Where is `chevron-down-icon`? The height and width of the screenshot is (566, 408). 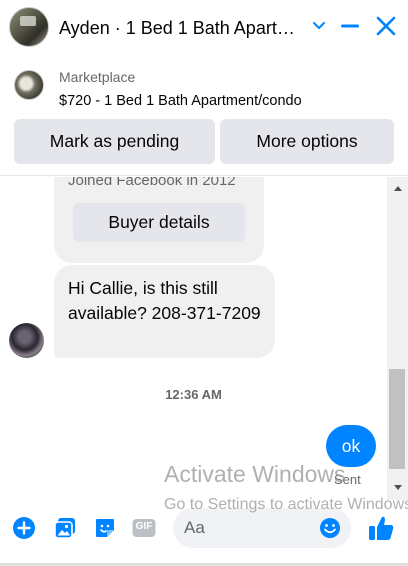 chevron-down-icon is located at coordinates (319, 26).